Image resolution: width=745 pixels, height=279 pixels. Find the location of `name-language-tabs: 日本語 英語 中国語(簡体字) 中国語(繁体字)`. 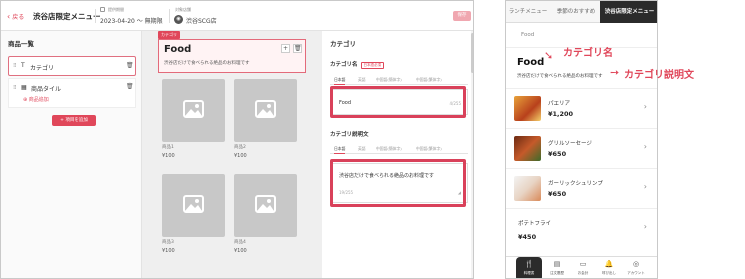

name-language-tabs: 日本語 英語 中国語(簡体字) 中国語(繁体字) is located at coordinates (399, 80).